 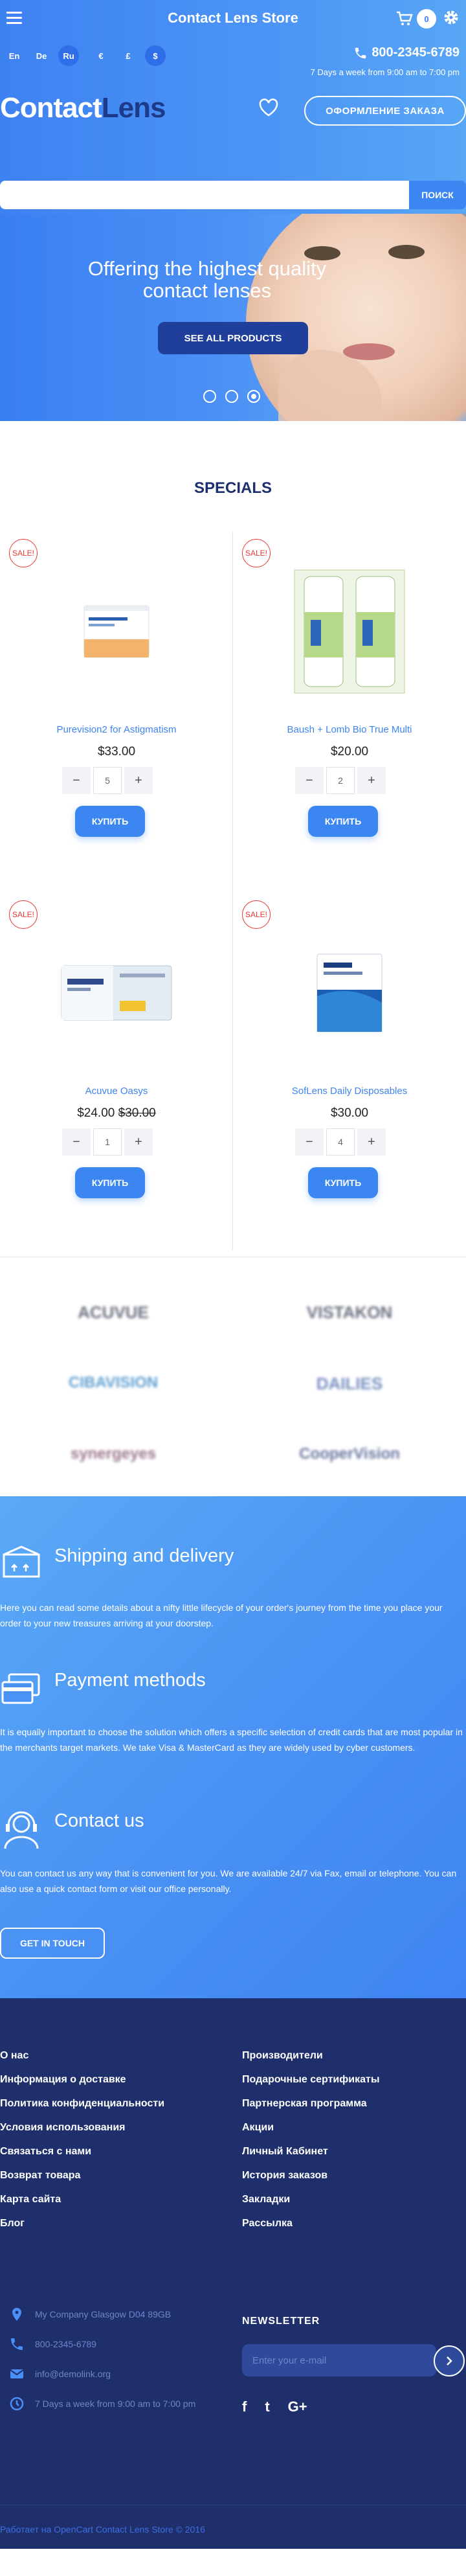 I want to click on see-all-products-button: SEE ALL PRODUCTS, so click(x=233, y=338).